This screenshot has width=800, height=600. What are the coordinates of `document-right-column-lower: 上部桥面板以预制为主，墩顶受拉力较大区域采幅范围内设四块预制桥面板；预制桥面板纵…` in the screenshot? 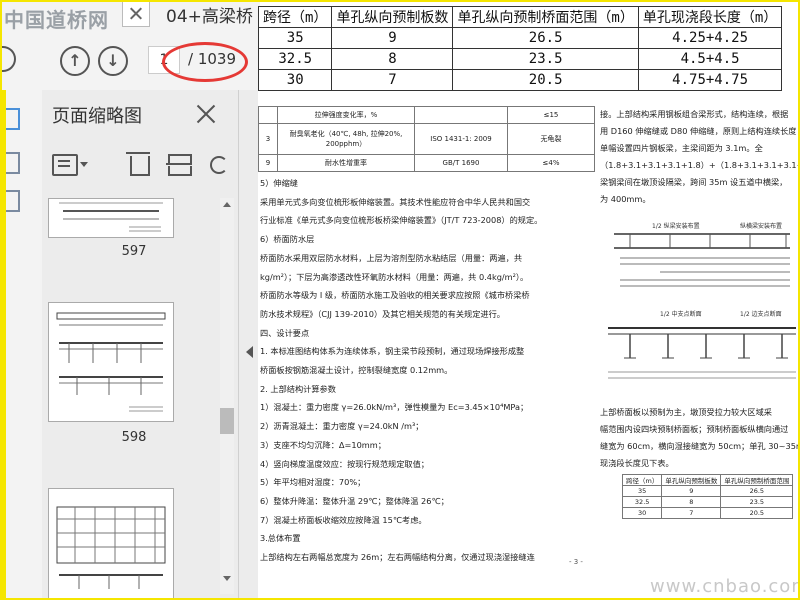 It's located at (700, 438).